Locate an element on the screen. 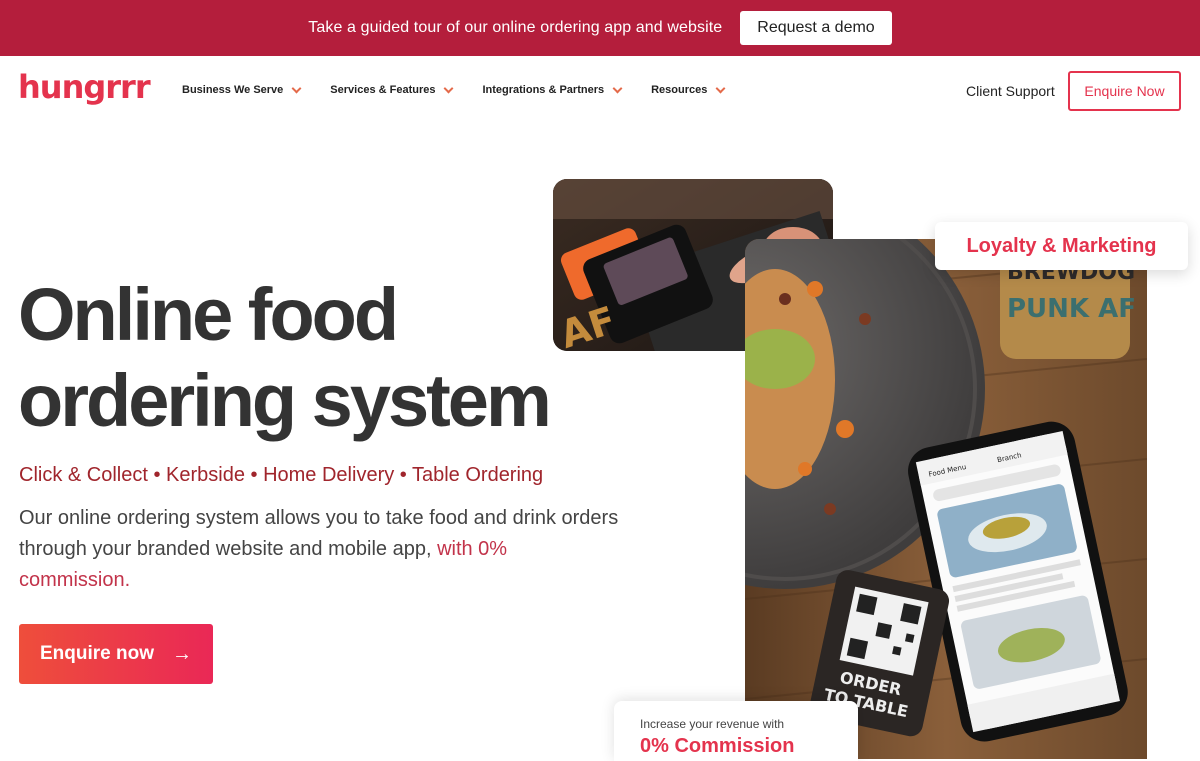 The image size is (1200, 761). nav-item-business: Business We Serve is located at coordinates (242, 89).